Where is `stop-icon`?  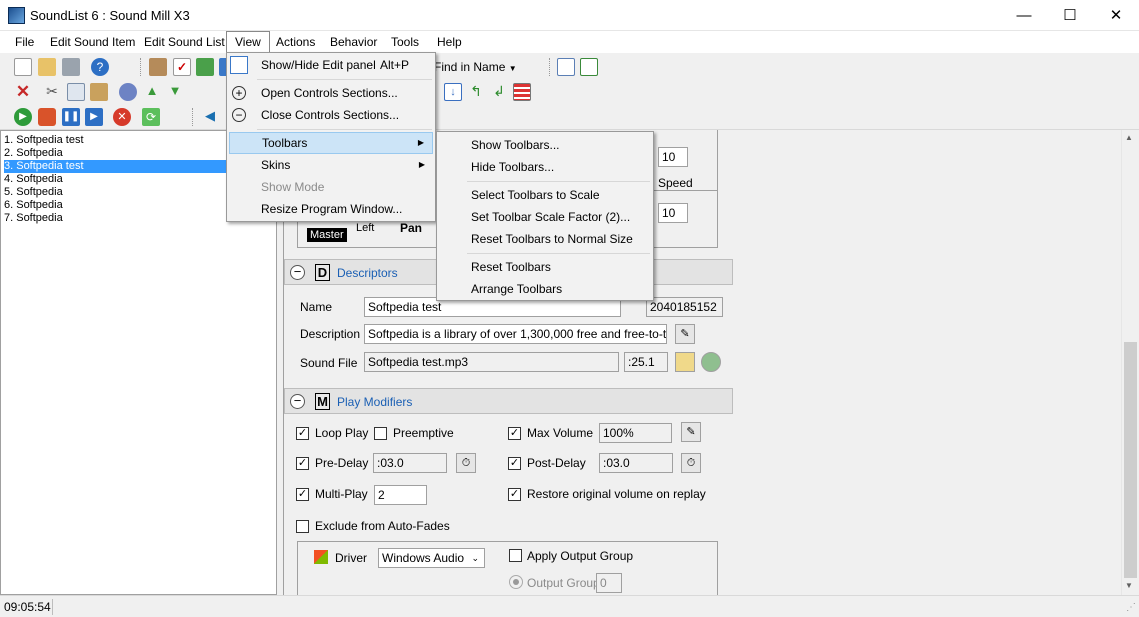
stop-icon is located at coordinates (47, 117).